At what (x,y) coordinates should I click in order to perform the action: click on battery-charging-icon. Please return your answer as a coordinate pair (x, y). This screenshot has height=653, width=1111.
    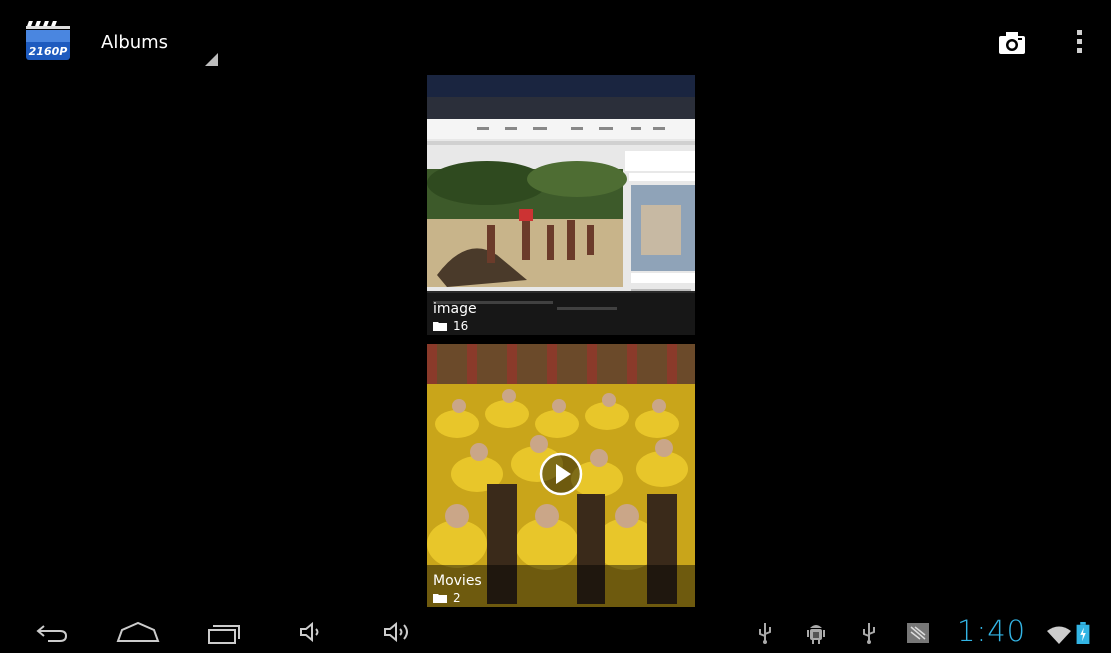
    Looking at the image, I should click on (1083, 633).